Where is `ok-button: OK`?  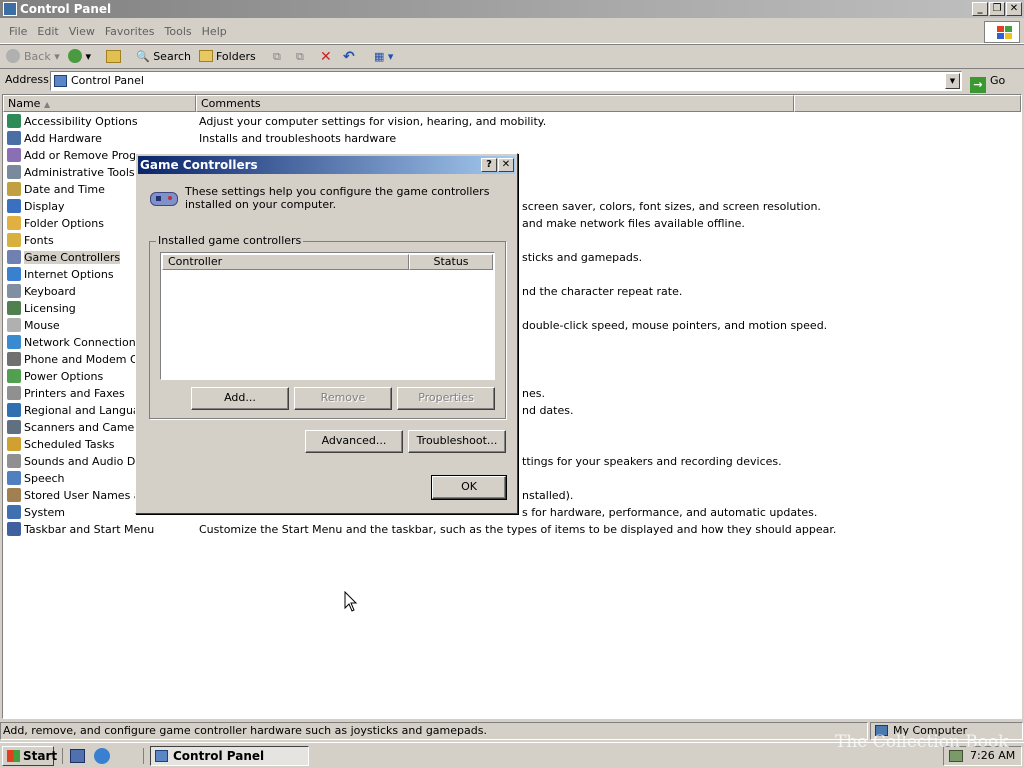 ok-button: OK is located at coordinates (469, 487).